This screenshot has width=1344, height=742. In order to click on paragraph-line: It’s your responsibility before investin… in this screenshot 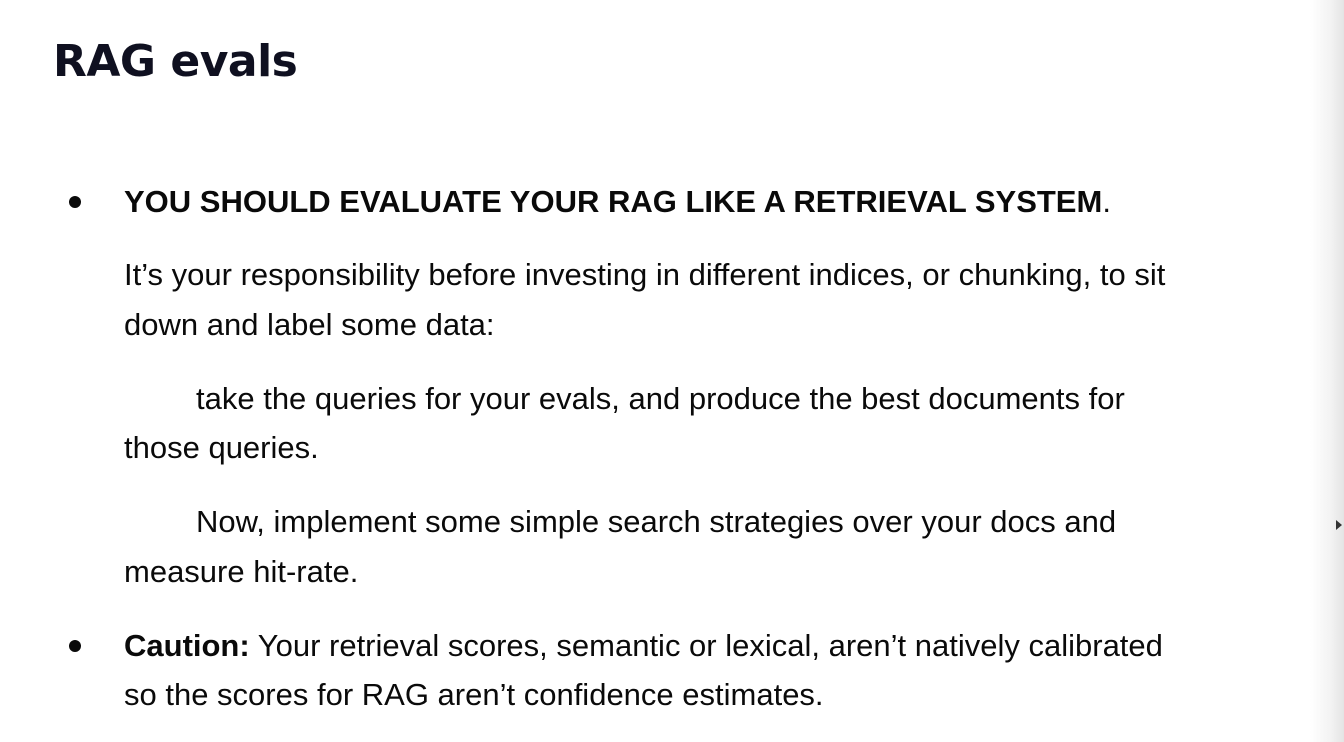, I will do `click(645, 274)`.